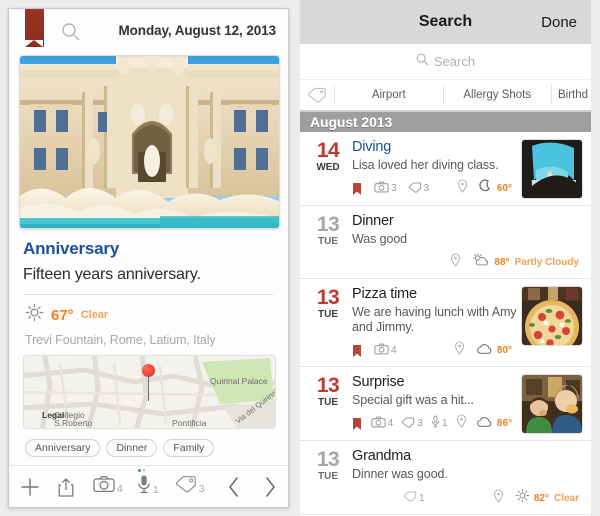  What do you see at coordinates (541, 498) in the screenshot?
I see `entry-temperature: 82°` at bounding box center [541, 498].